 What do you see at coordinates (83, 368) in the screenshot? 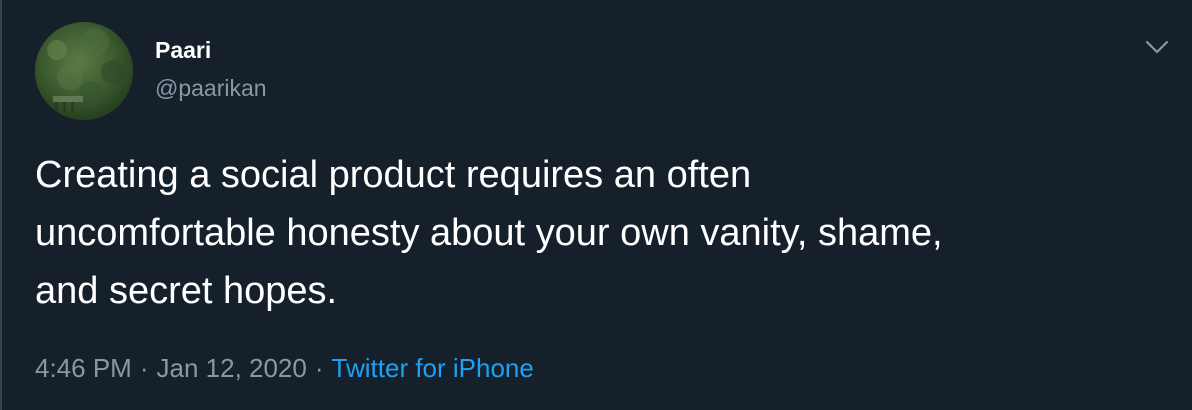
I see `tweet-time: 4:46 PM` at bounding box center [83, 368].